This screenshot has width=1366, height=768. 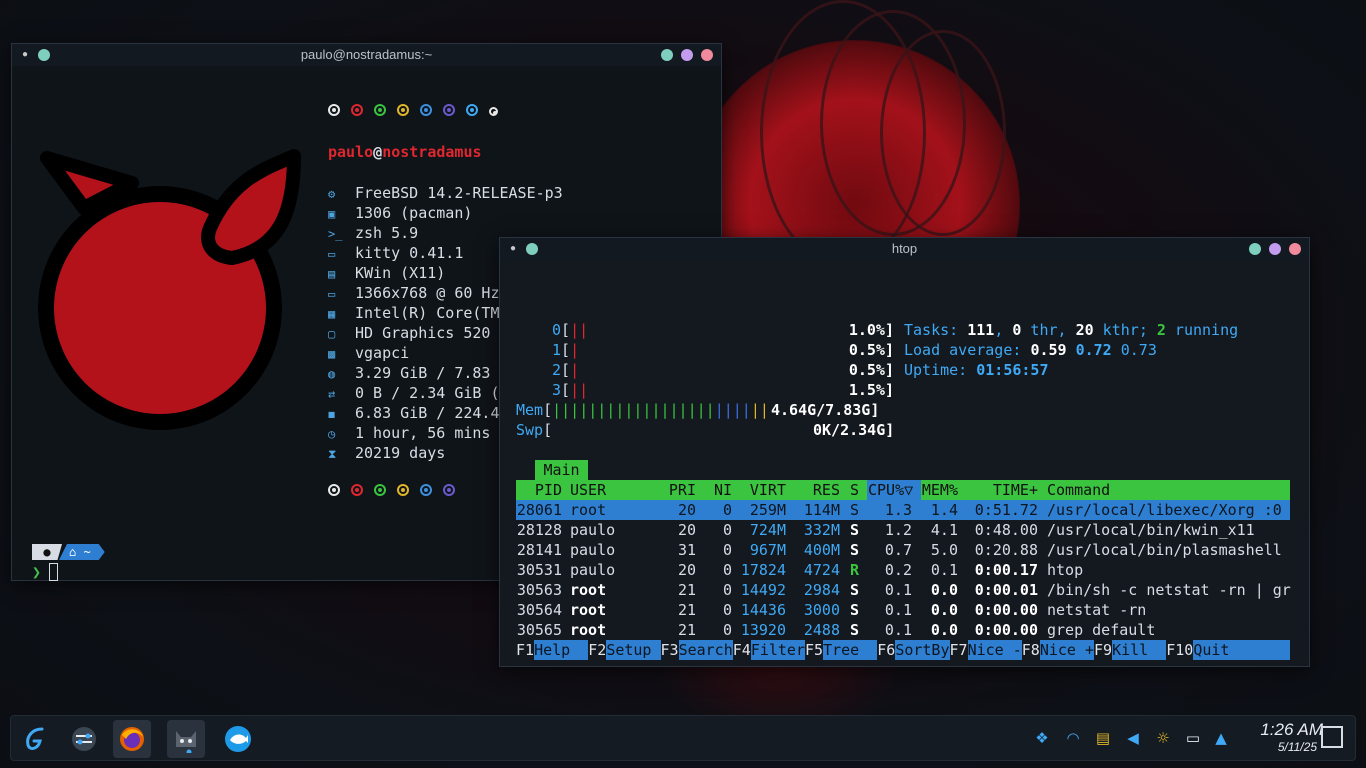 What do you see at coordinates (409, 253) in the screenshot?
I see `system-info-value: kitty 0.41.1` at bounding box center [409, 253].